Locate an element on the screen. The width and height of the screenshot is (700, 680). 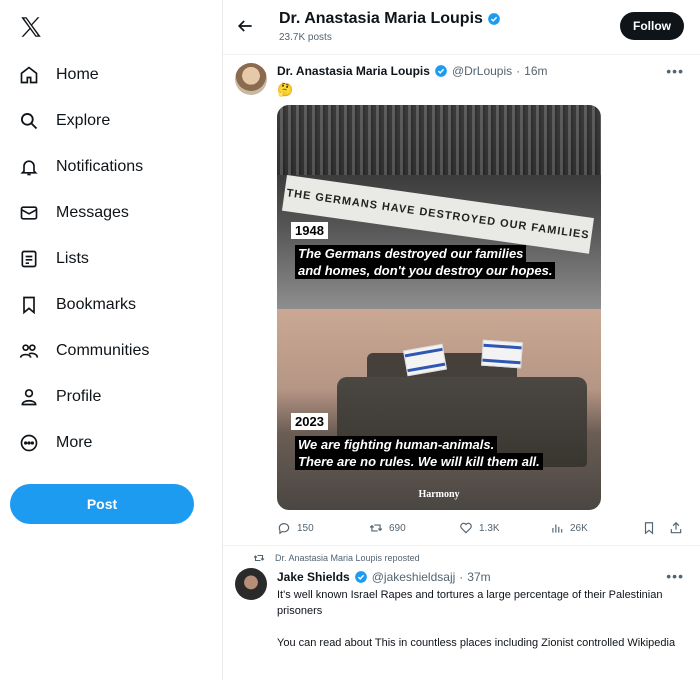
page-title: Dr. Anastasia Maria Loupis is located at coordinates (390, 19).